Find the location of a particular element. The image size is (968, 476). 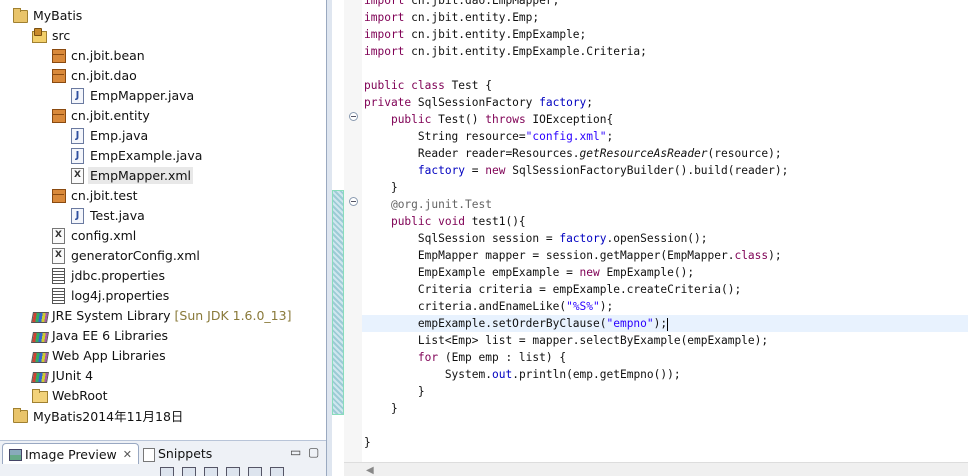

code-line: System.out.println(emp.getEmpno()); is located at coordinates (522, 374).